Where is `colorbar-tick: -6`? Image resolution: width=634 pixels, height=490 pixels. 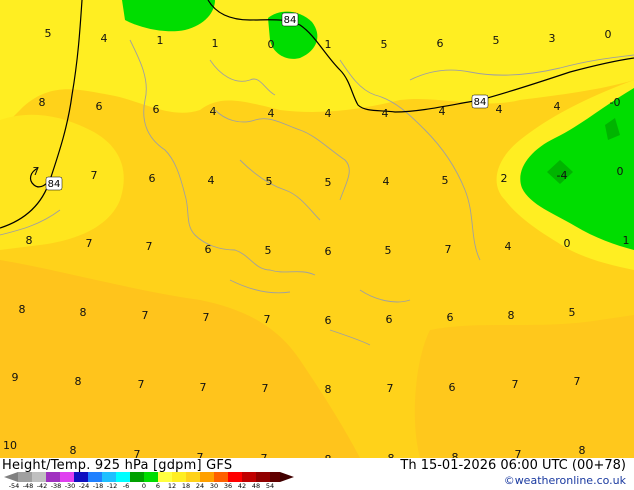 colorbar-tick: -6 is located at coordinates (126, 486).